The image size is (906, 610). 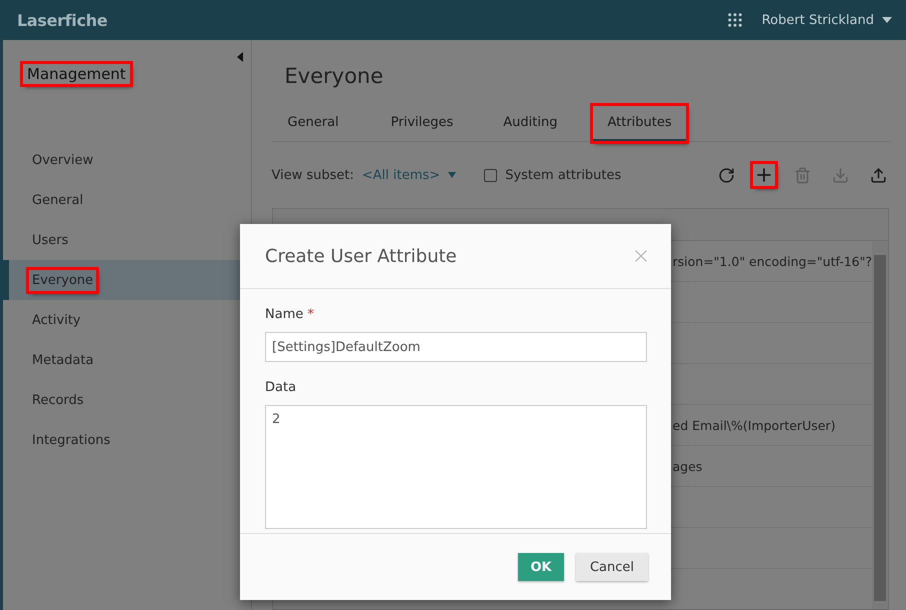 I want to click on tab: General, so click(x=313, y=123).